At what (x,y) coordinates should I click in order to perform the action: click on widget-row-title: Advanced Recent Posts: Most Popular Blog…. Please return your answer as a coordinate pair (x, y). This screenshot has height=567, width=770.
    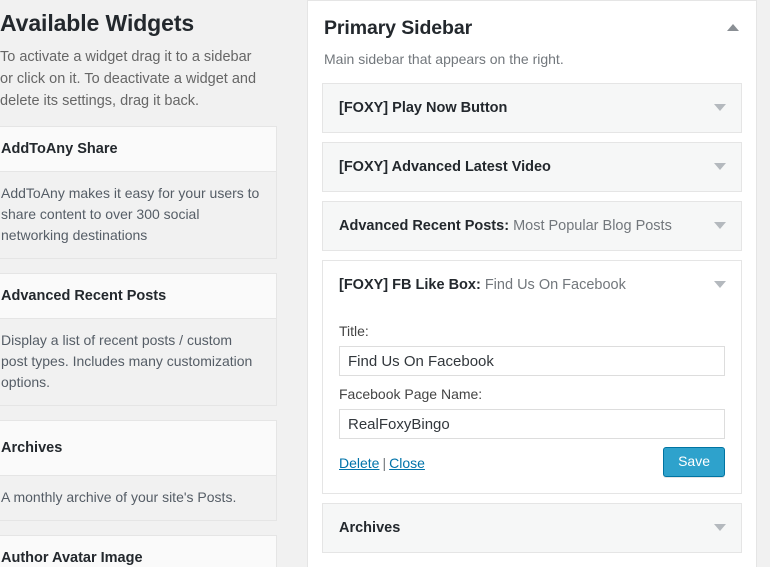
    Looking at the image, I should click on (505, 226).